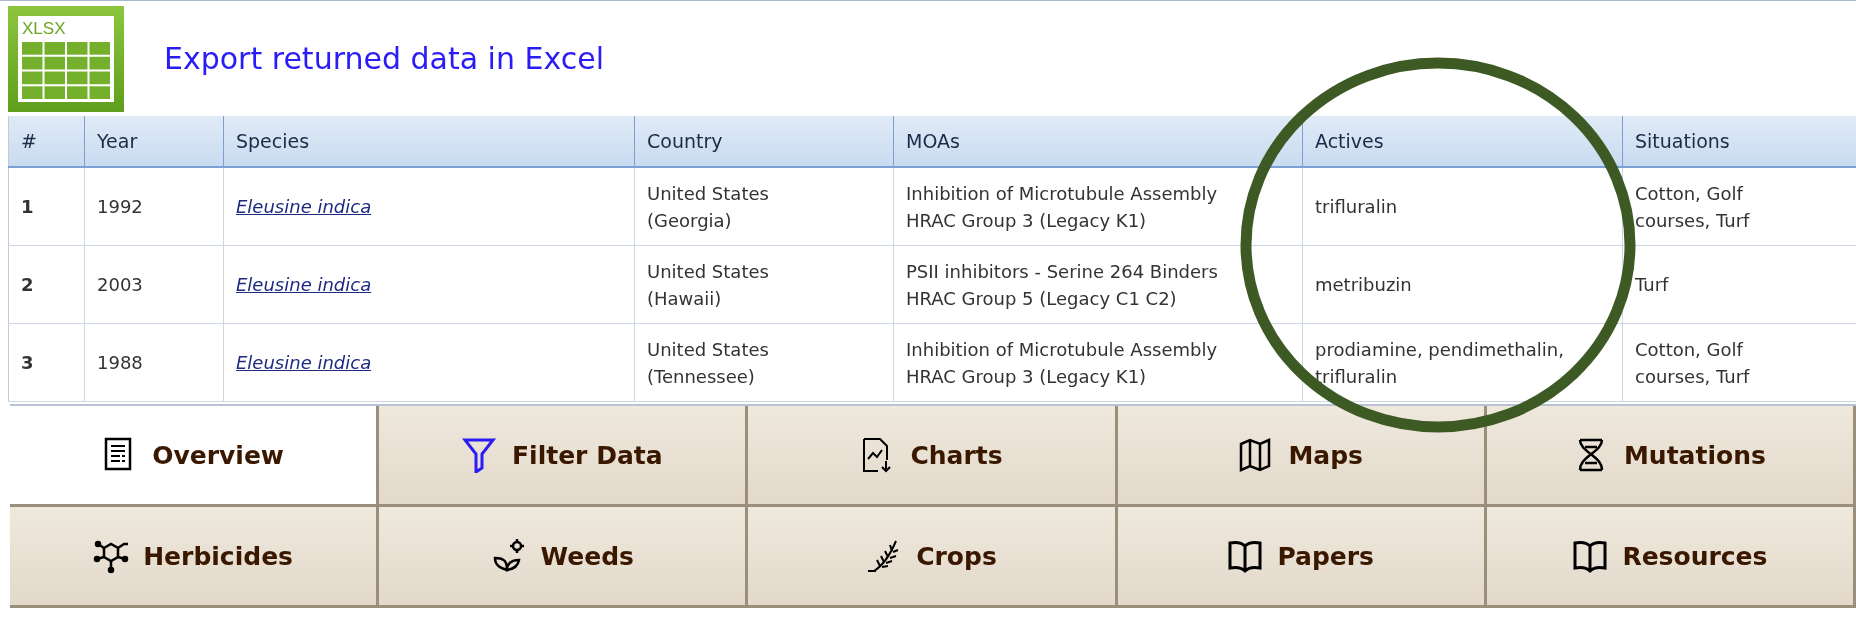  Describe the element at coordinates (154, 141) in the screenshot. I see `column-header: Year` at that location.